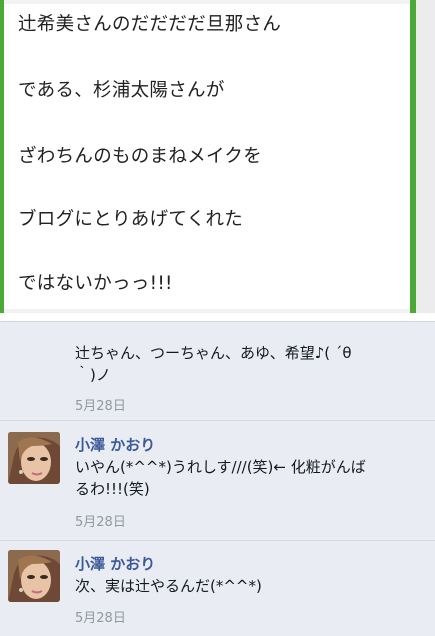 The image size is (435, 636). Describe the element at coordinates (112, 489) in the screenshot. I see `comment-2-text-line-2: るわ!!!(笑)` at that location.